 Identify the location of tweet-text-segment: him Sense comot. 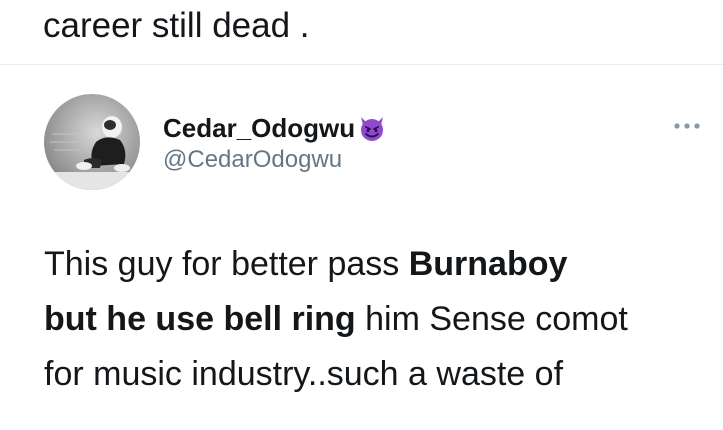
(491, 319).